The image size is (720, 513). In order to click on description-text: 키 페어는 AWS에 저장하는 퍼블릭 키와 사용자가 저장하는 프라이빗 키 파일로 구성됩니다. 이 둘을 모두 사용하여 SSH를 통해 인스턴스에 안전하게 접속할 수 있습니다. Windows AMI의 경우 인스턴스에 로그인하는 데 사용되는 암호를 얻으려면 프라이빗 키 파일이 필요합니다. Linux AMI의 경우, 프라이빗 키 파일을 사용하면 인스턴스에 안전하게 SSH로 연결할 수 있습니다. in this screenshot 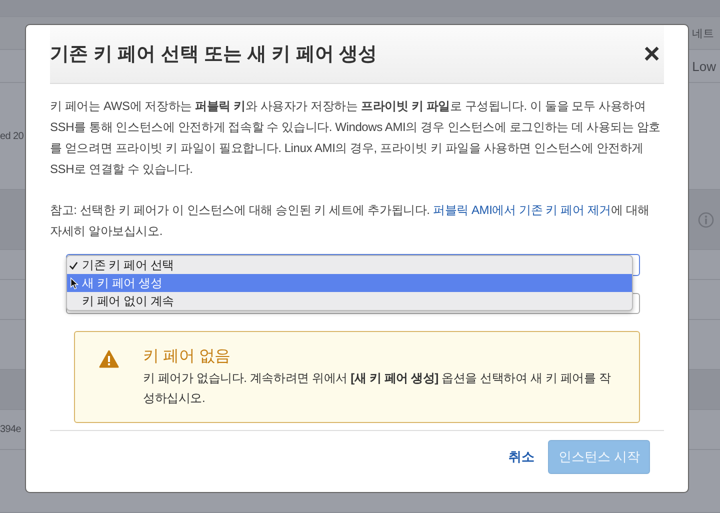, I will do `click(356, 138)`.